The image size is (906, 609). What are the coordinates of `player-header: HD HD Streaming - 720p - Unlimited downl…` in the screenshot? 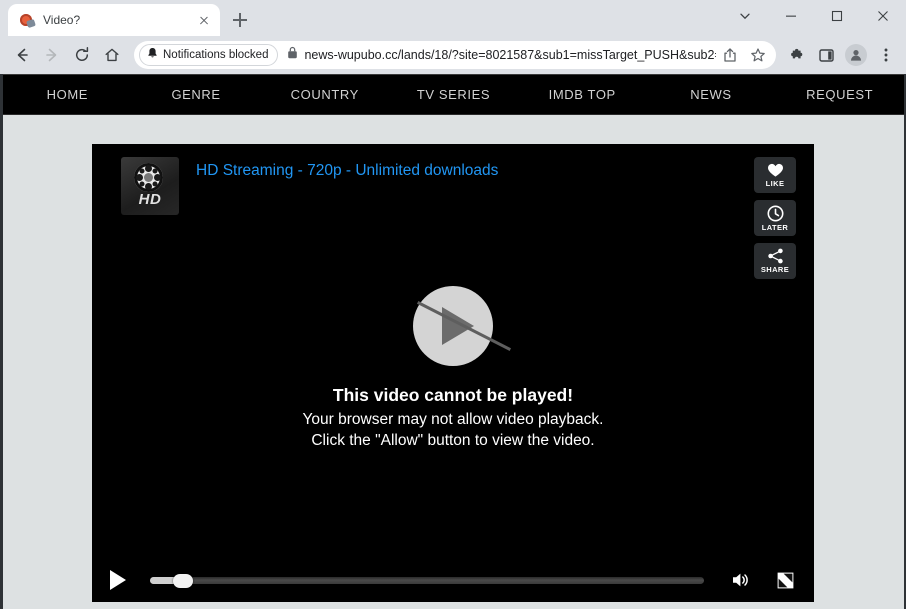 It's located at (453, 184).